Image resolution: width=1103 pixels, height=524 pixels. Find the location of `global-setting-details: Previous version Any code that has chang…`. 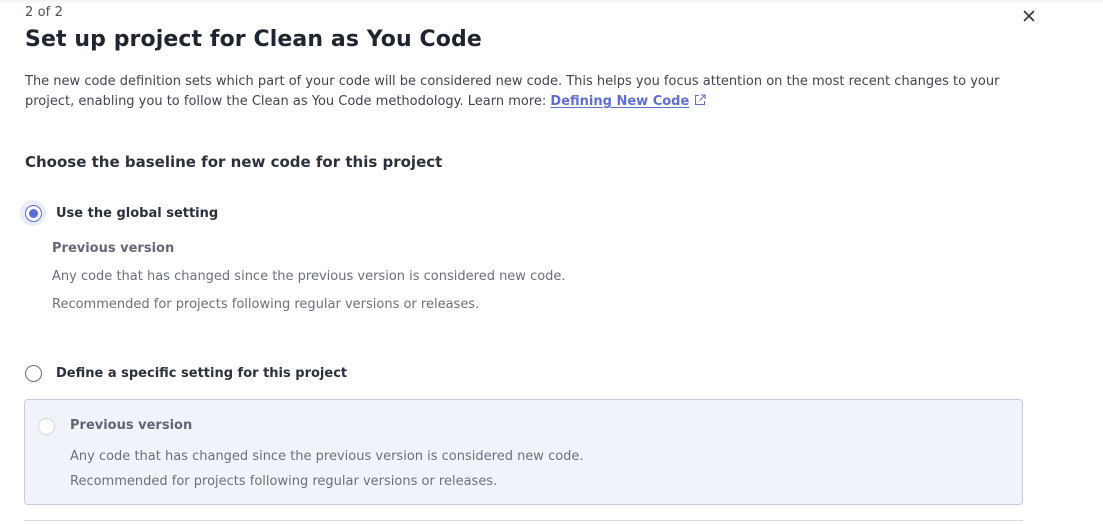

global-setting-details: Previous version Any code that has chang… is located at coordinates (309, 277).